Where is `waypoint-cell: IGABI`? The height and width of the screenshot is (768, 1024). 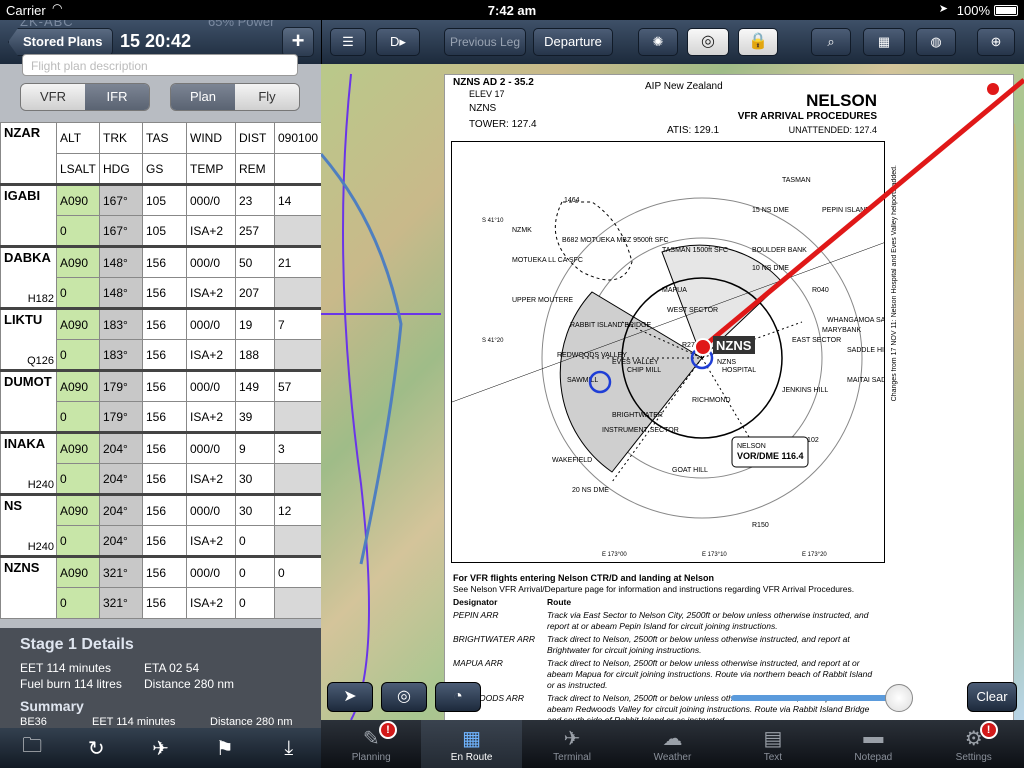
waypoint-cell: IGABI is located at coordinates (28, 215).